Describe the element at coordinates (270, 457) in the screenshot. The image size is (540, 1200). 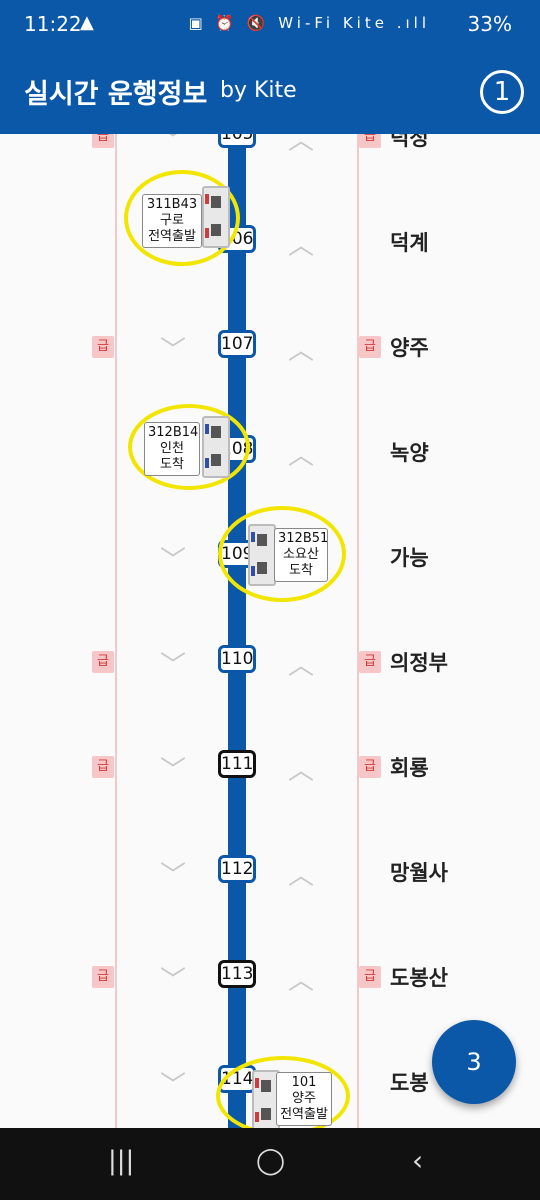
I see `station-row: ﹀ 108 ︿ 녹양` at that location.